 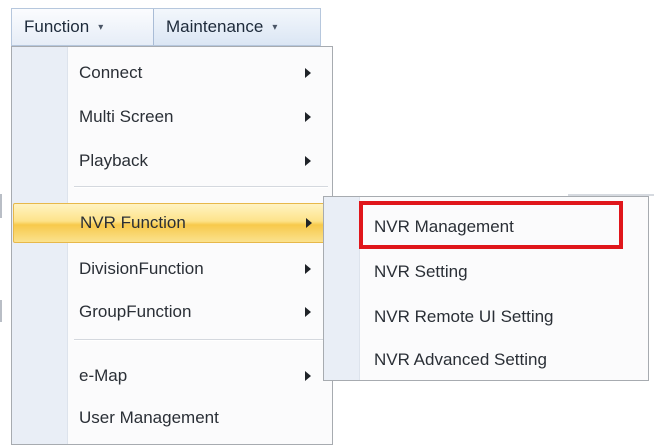 I want to click on submenu-item-nvr-remote-ui-setting: NVR Remote UI Setting, so click(x=486, y=317).